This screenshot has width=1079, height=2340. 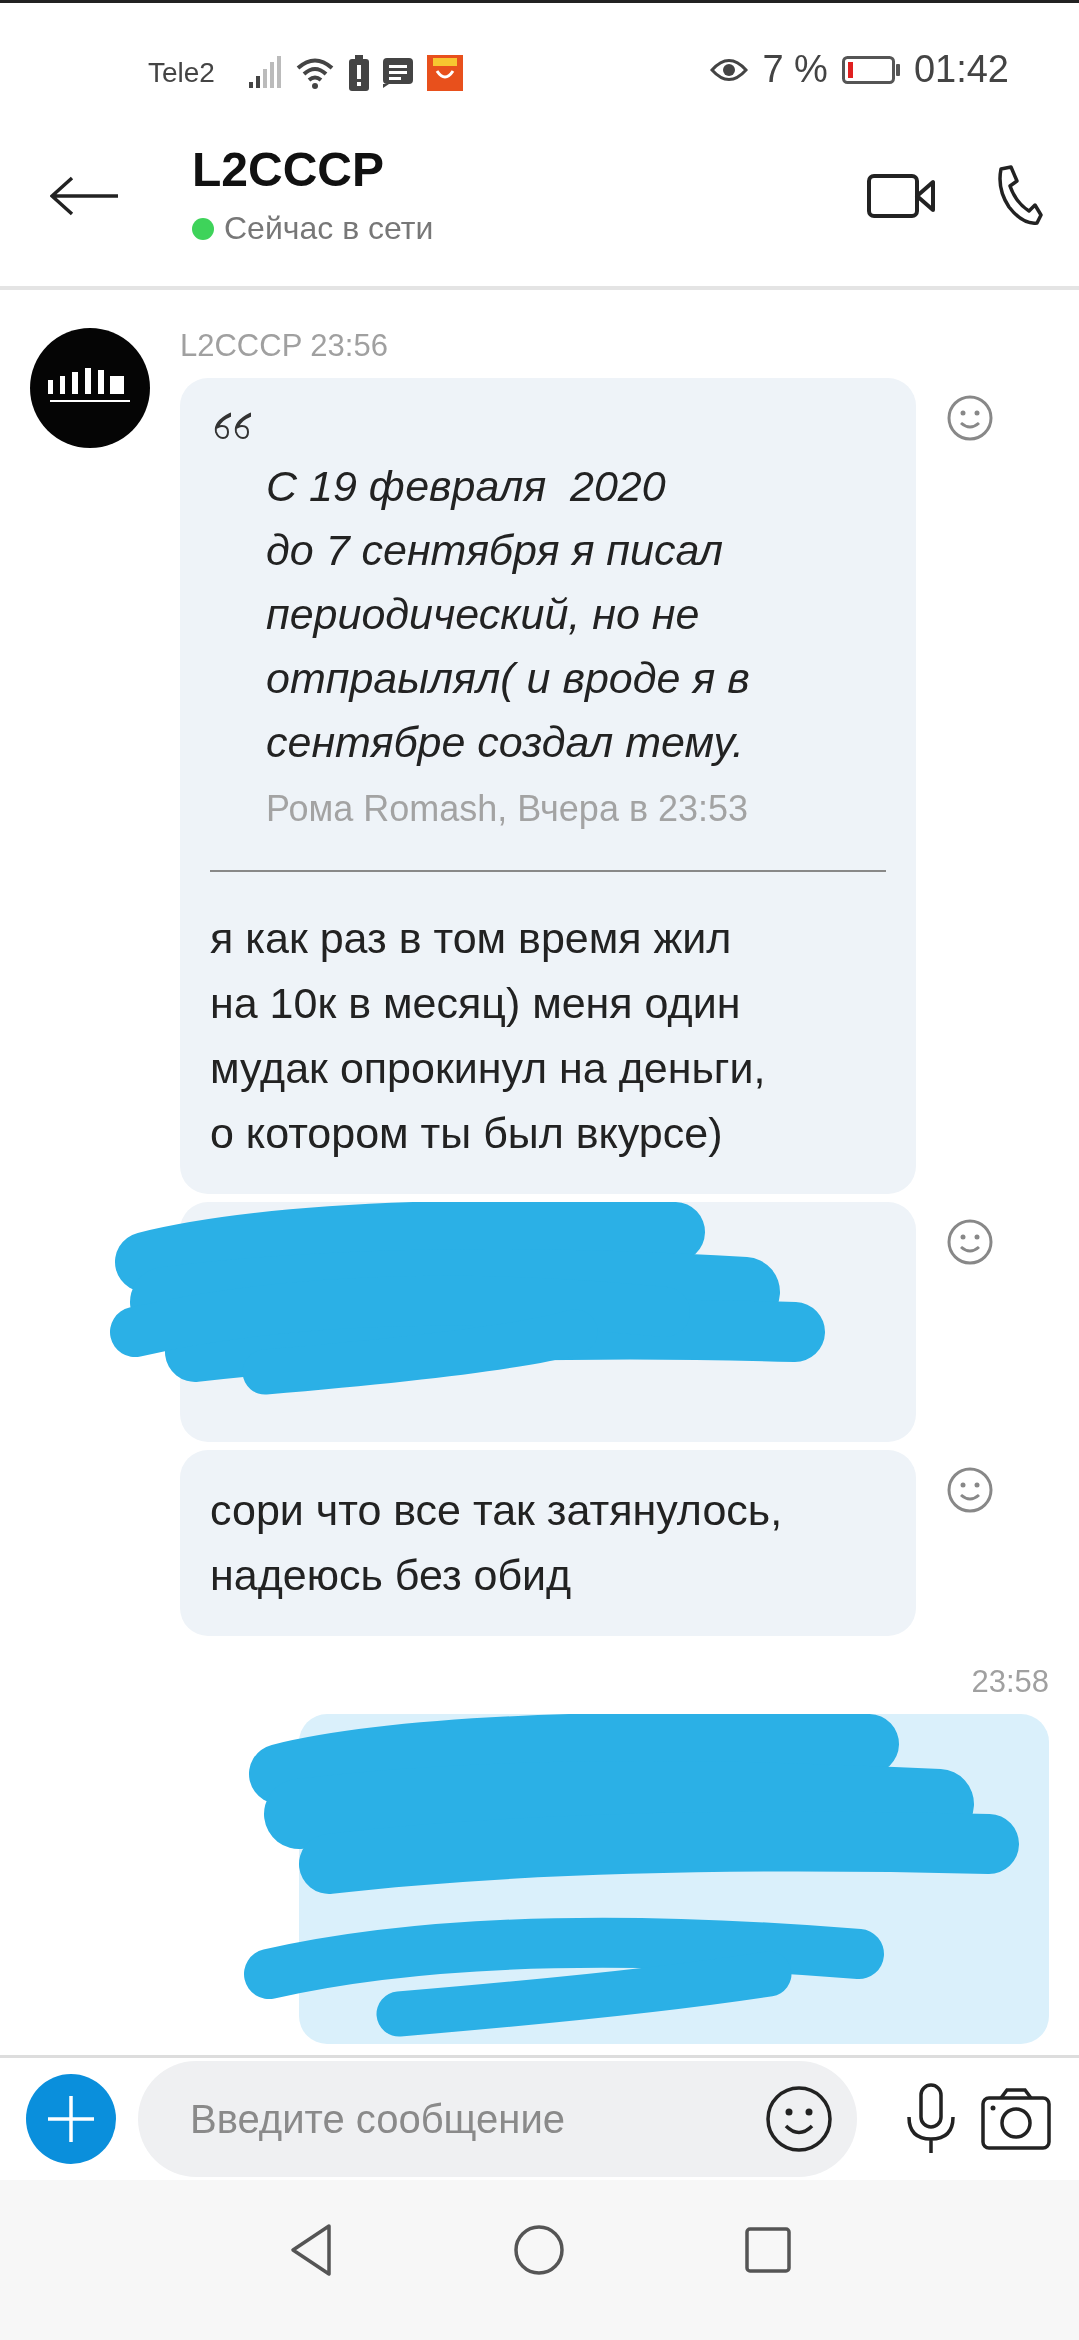 I want to click on message-icon, so click(x=397, y=73).